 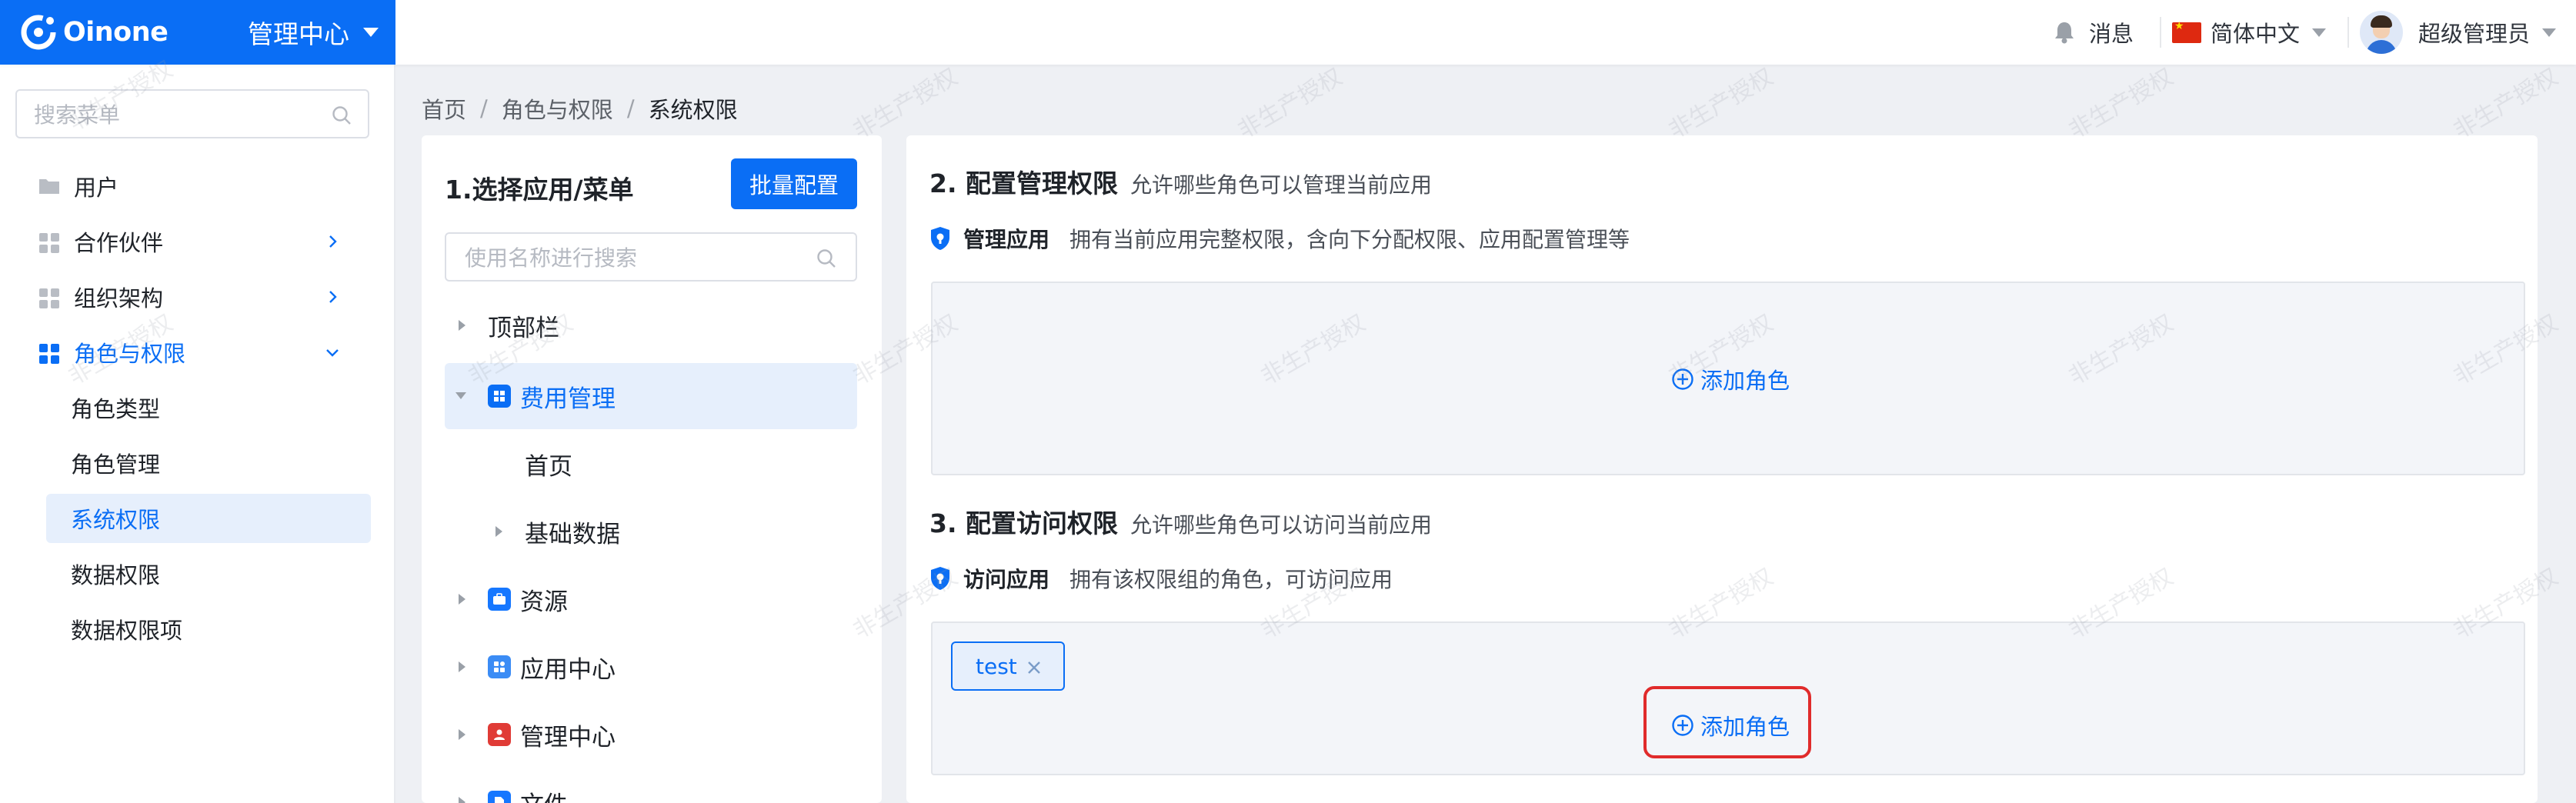 I want to click on app-switcher: 管理中心, so click(x=314, y=33).